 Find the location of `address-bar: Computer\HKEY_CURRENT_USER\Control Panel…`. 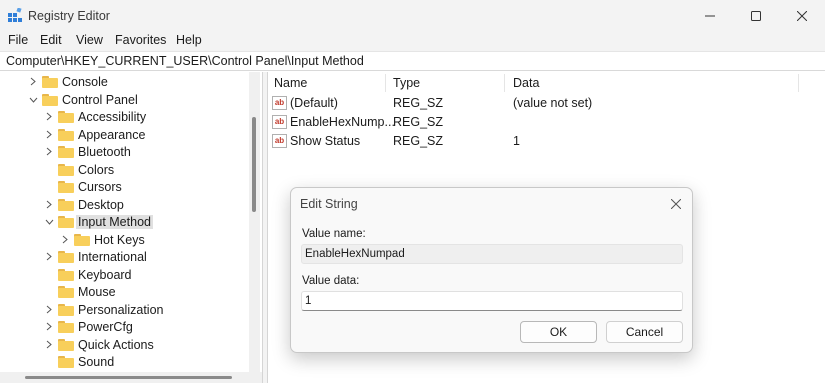

address-bar: Computer\HKEY_CURRENT_USER\Control Panel… is located at coordinates (412, 61).